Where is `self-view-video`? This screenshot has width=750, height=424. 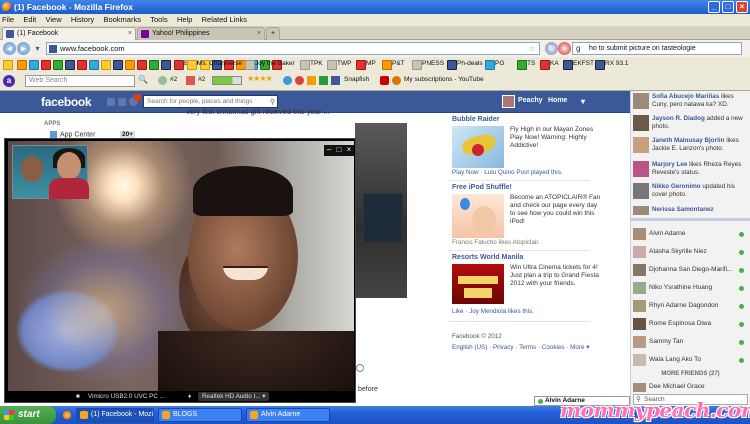 self-view-video is located at coordinates (50, 172).